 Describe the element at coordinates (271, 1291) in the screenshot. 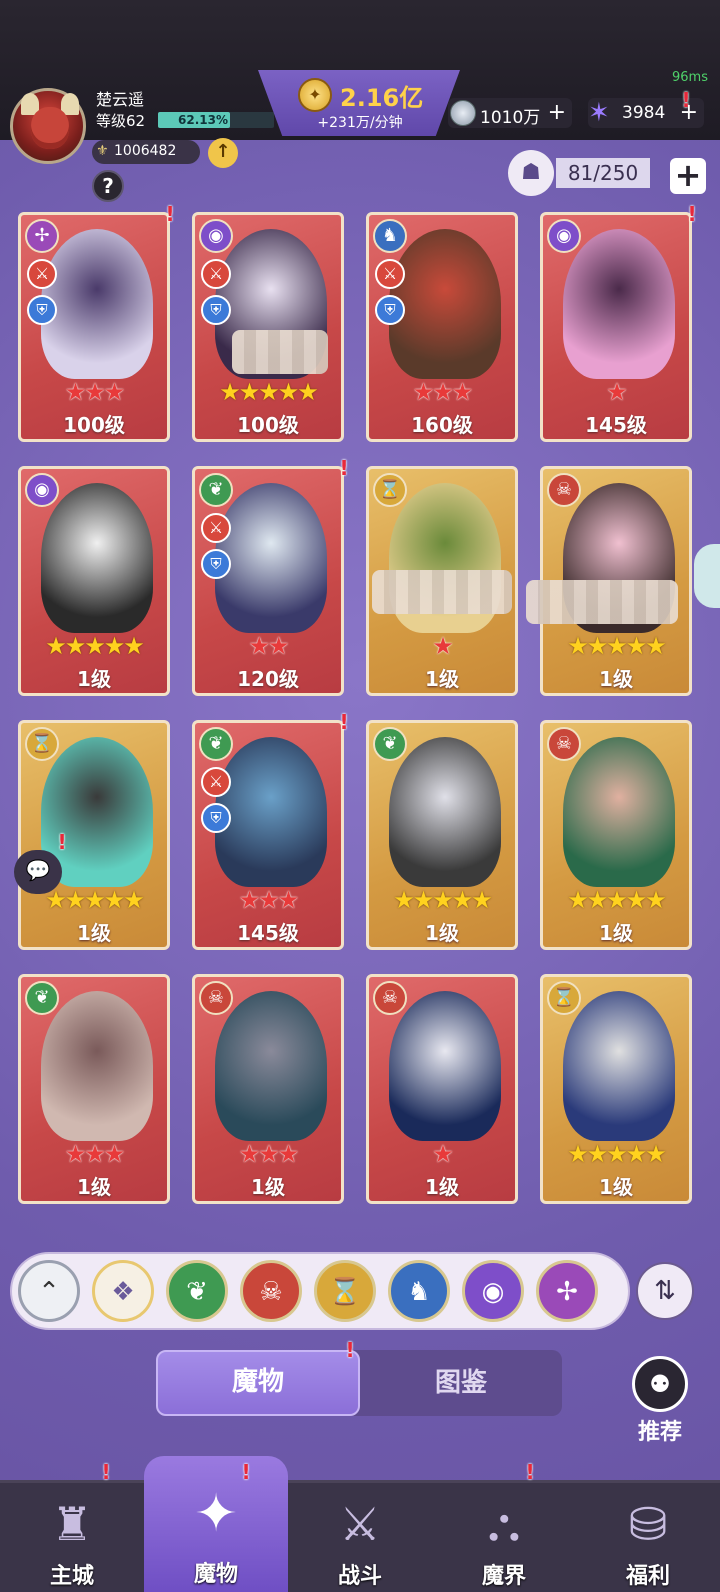

I see `filter-demon-button: ☠` at that location.